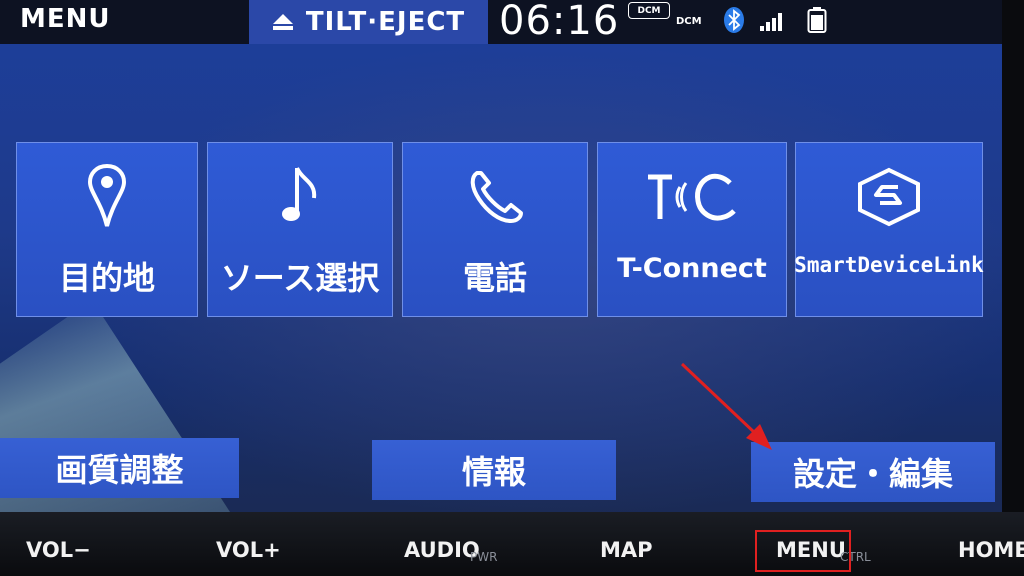  Describe the element at coordinates (119, 468) in the screenshot. I see `picture-quality-button: 画質調整` at that location.